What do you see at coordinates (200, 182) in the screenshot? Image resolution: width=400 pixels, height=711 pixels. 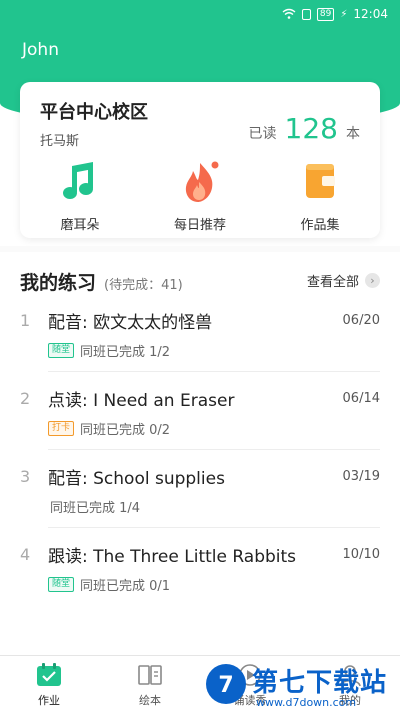 I see `flame-icon` at bounding box center [200, 182].